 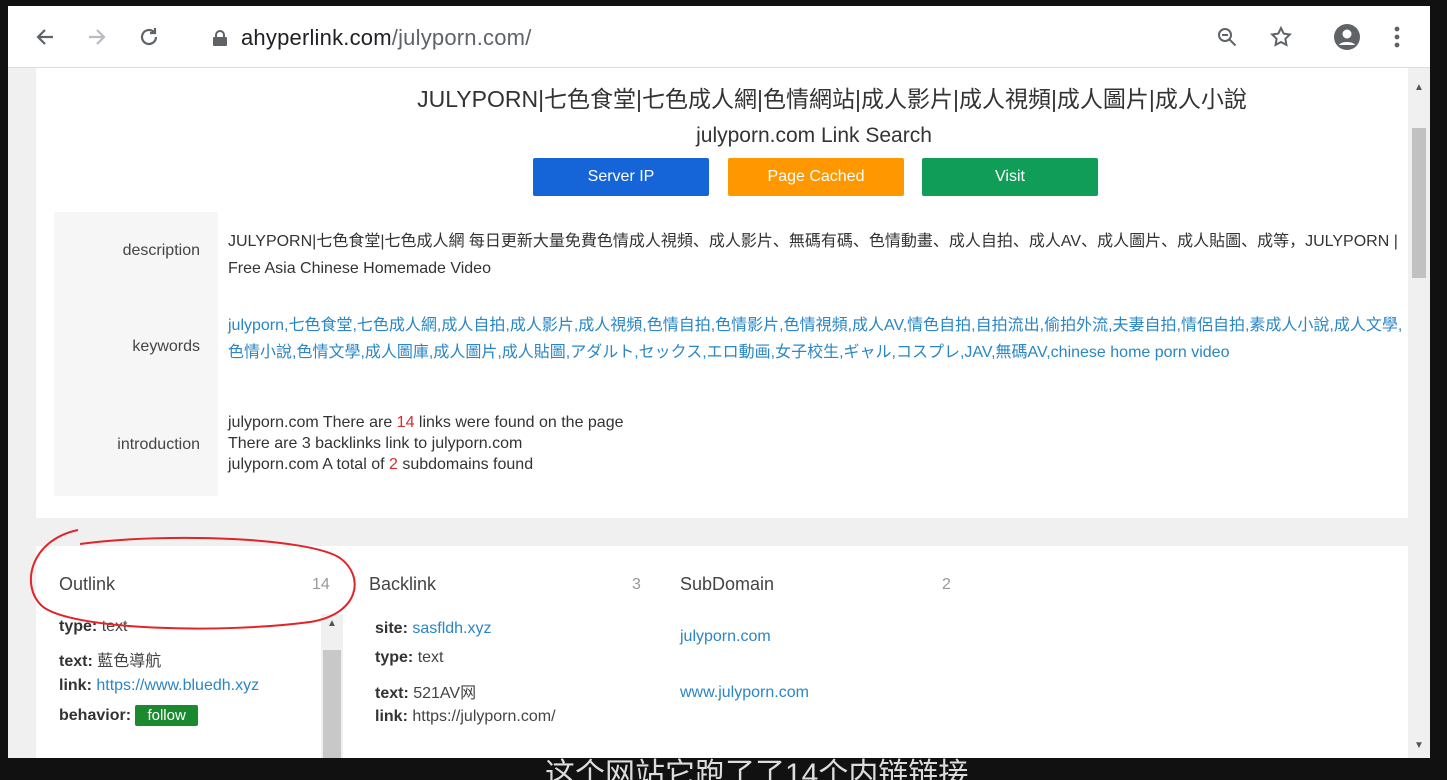 I want to click on backlink-site: site: sasfldh.xyz, so click(x=433, y=628).